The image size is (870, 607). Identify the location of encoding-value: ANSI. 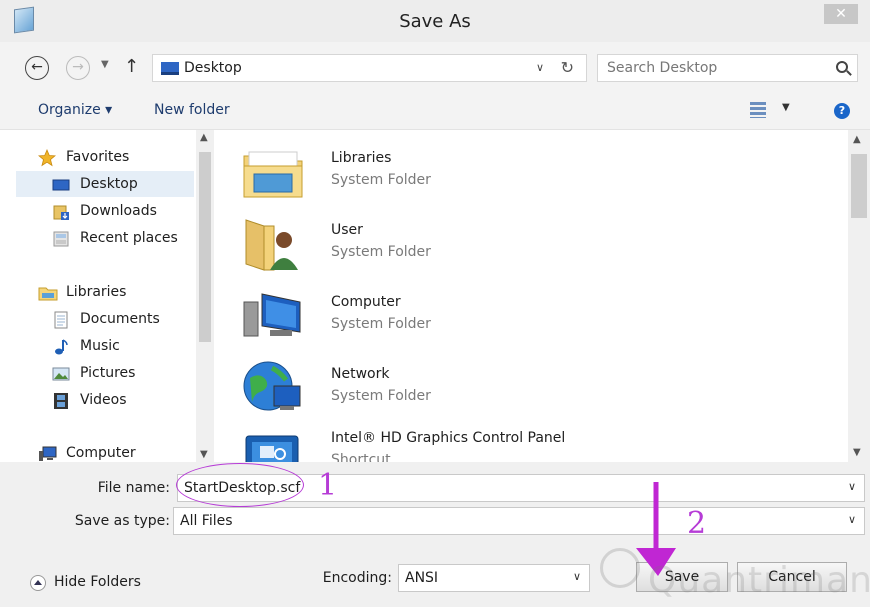
(422, 578).